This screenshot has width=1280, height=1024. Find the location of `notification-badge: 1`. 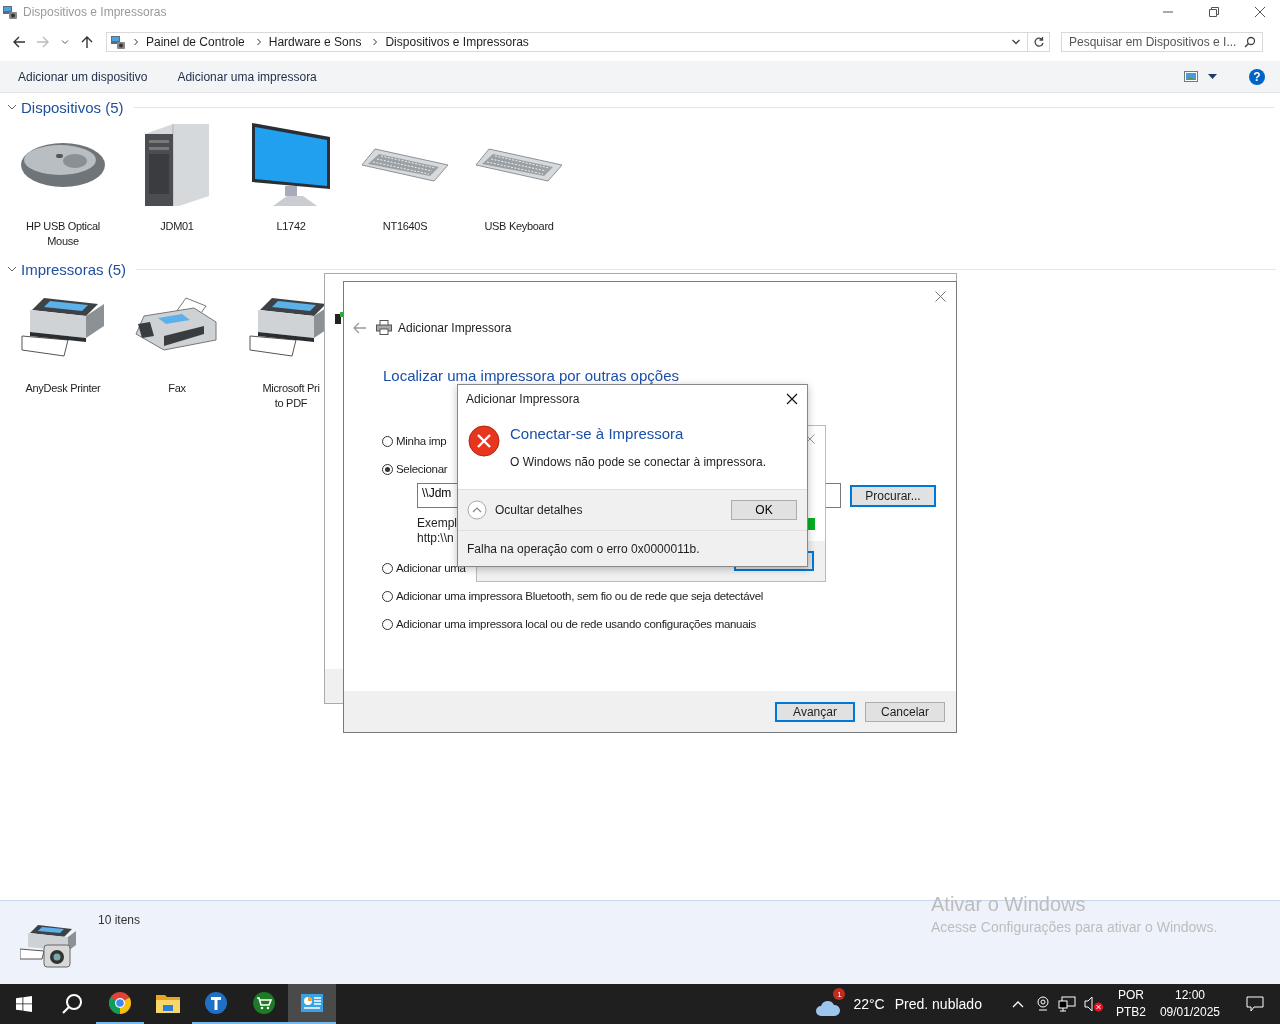

notification-badge: 1 is located at coordinates (839, 994).